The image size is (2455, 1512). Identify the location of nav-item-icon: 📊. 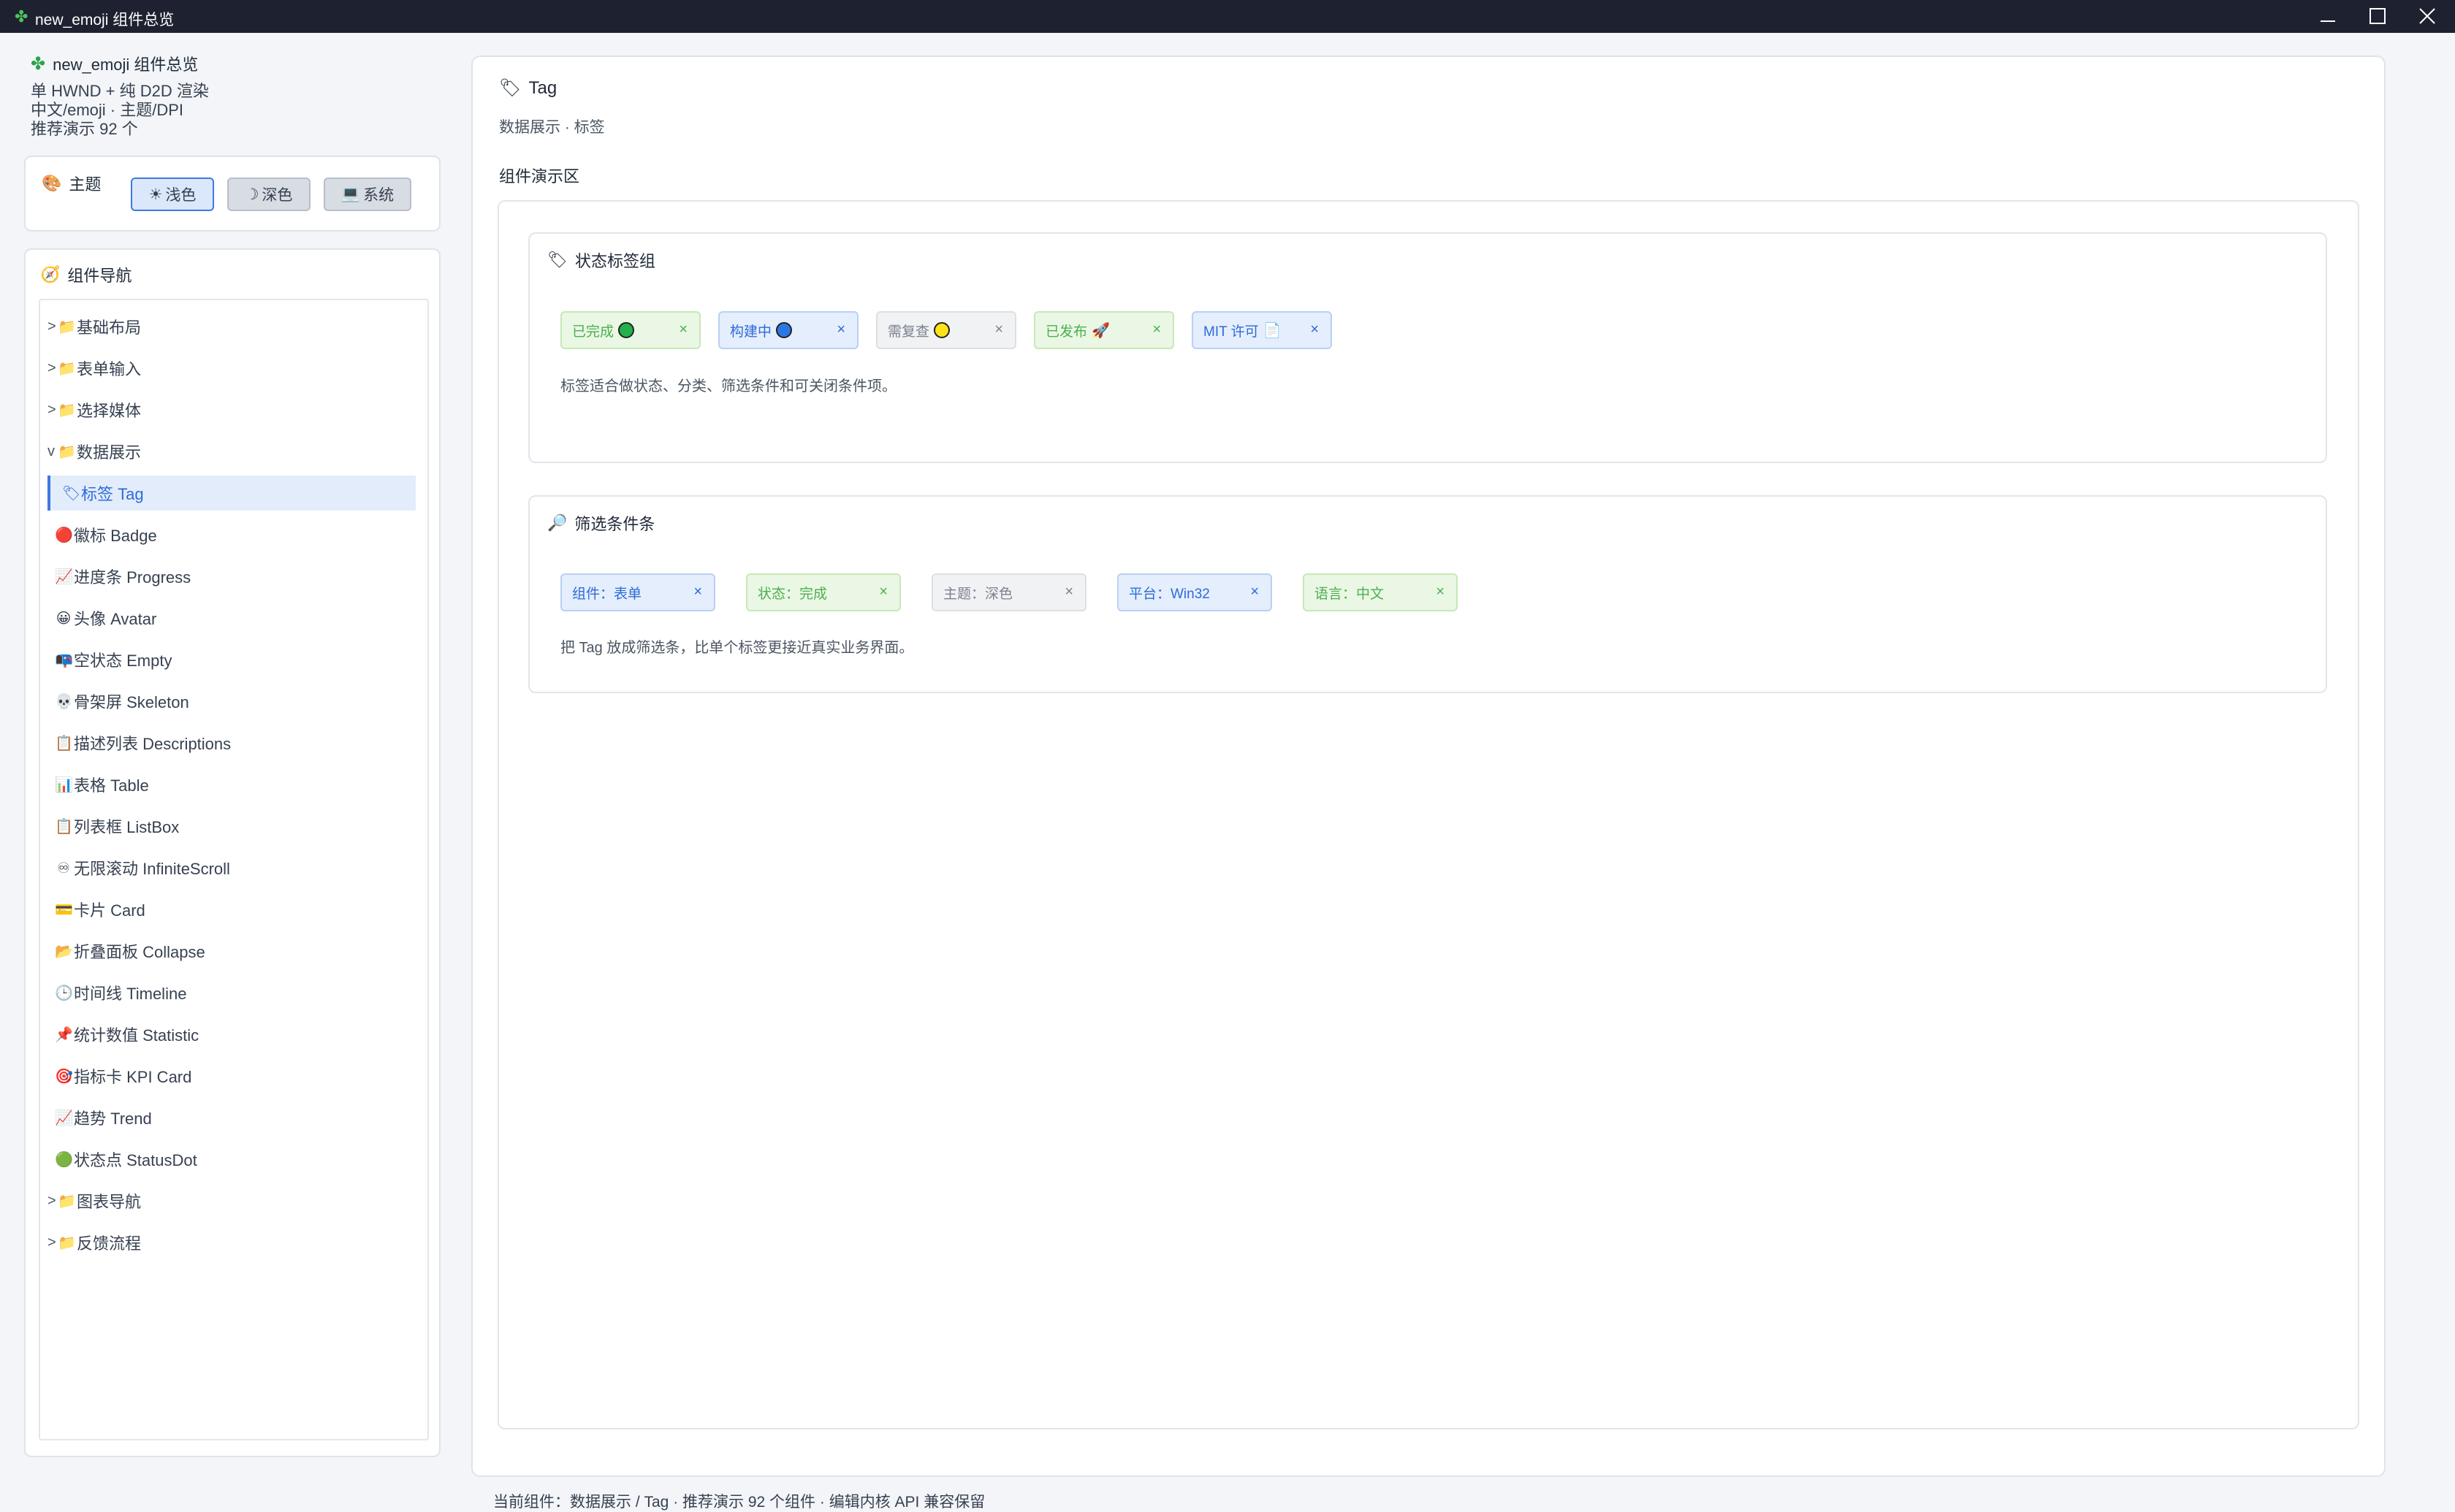
(64, 784).